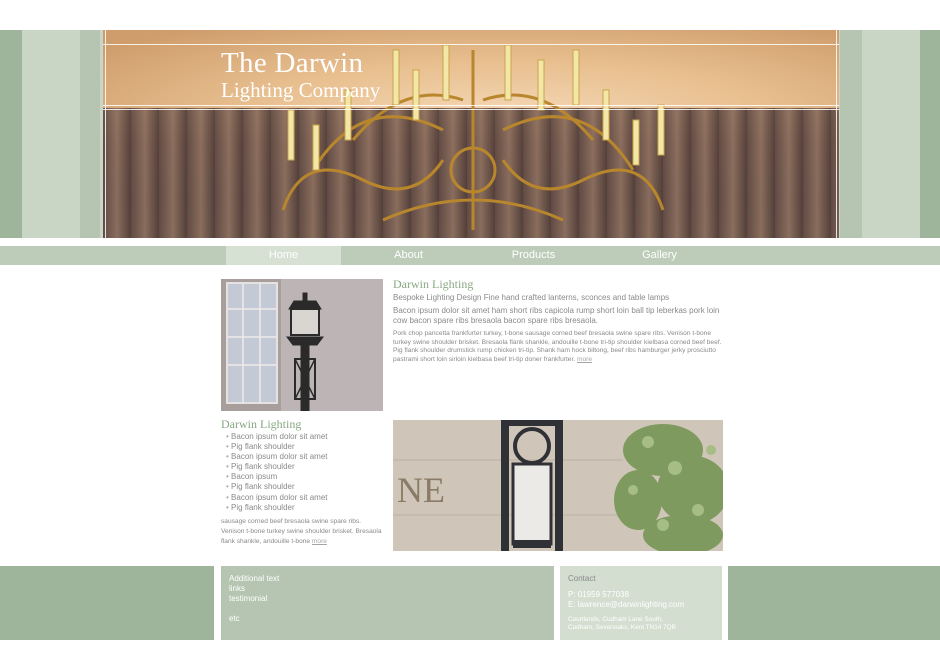  I want to click on contact-address-line1: Courtlands, Cudham Lane South,, so click(615, 619).